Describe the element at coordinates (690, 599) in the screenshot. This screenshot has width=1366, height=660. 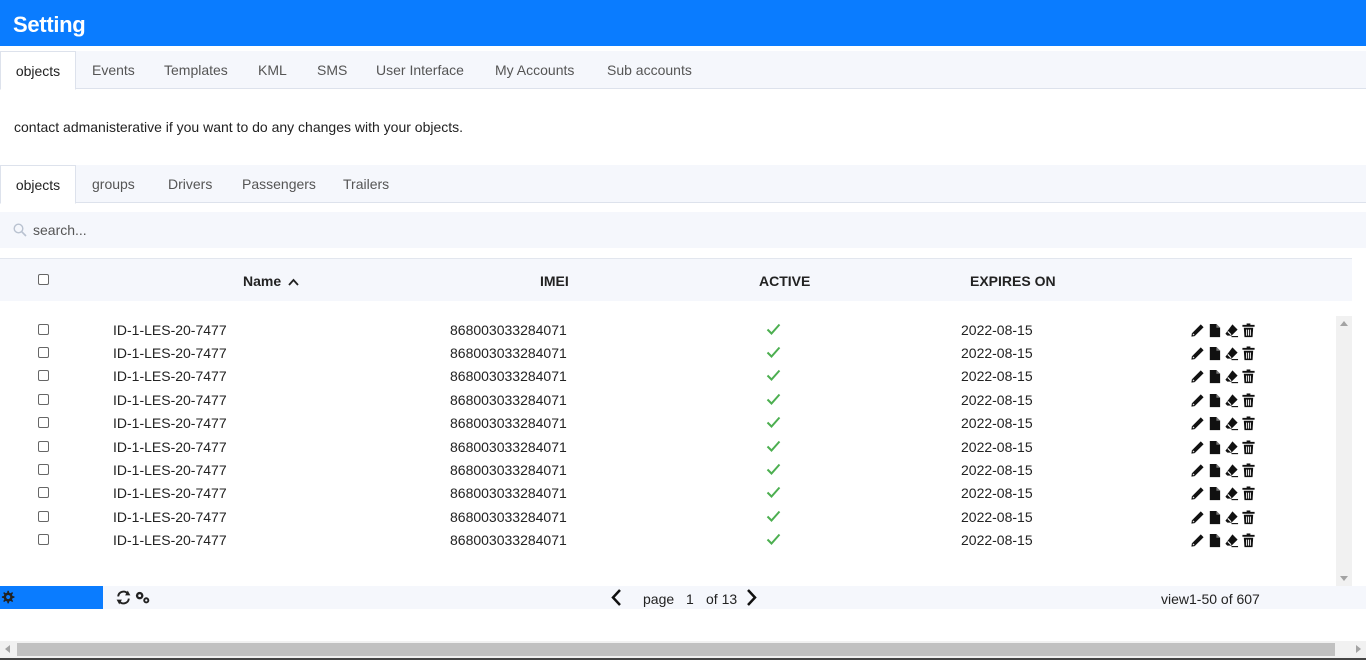
I see `current-page-input: 1` at that location.